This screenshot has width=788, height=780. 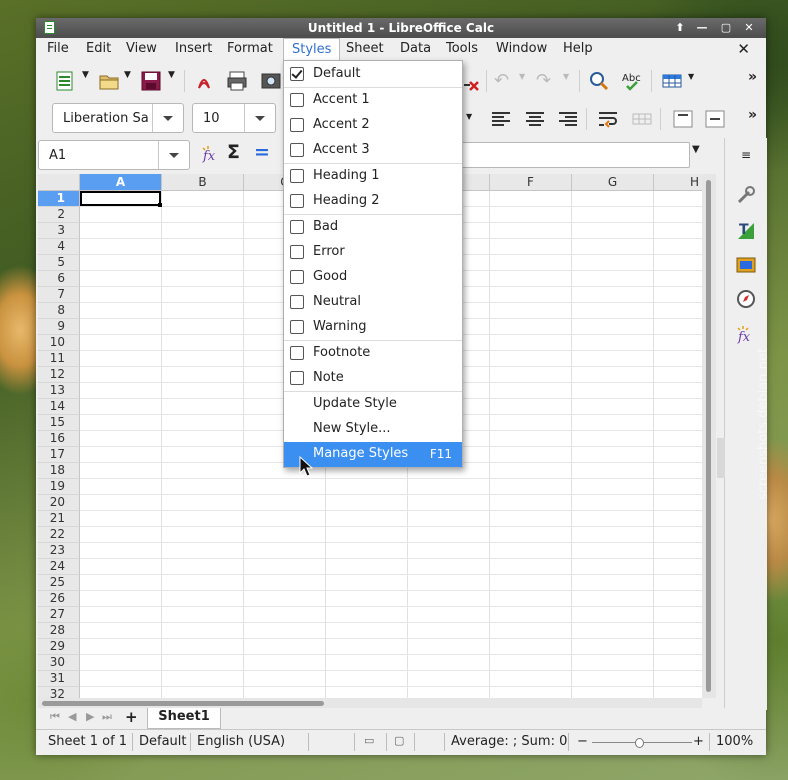 I want to click on row-header-23: 23, so click(x=59, y=551).